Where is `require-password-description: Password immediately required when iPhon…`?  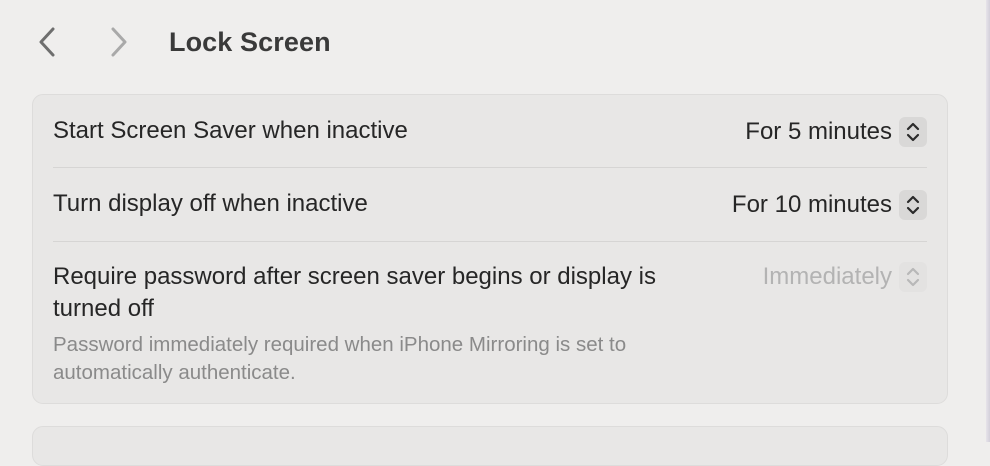 require-password-description: Password immediately required when iPhon… is located at coordinates (340, 358).